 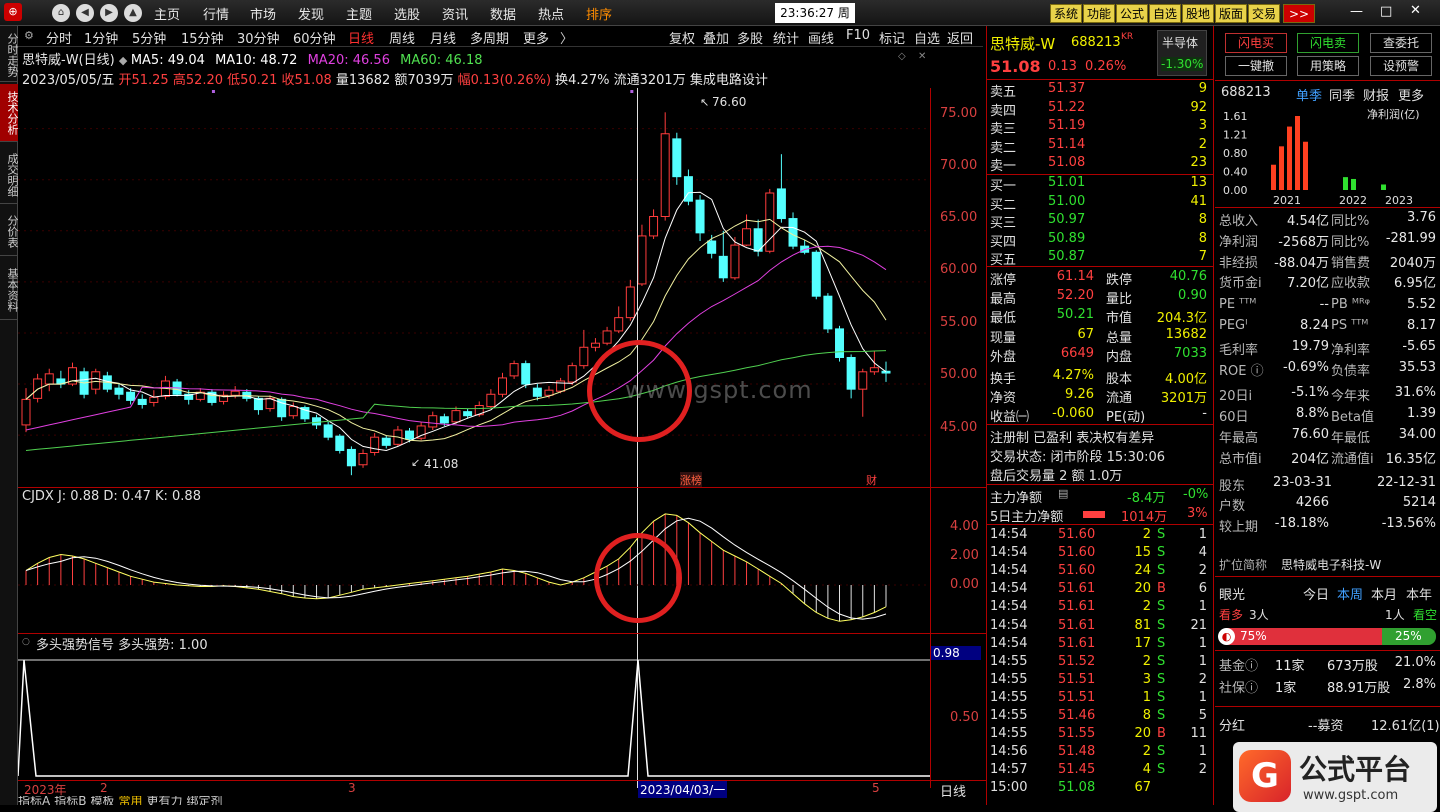 I want to click on tab-fundamentals: 基本资料, so click(x=9, y=290).